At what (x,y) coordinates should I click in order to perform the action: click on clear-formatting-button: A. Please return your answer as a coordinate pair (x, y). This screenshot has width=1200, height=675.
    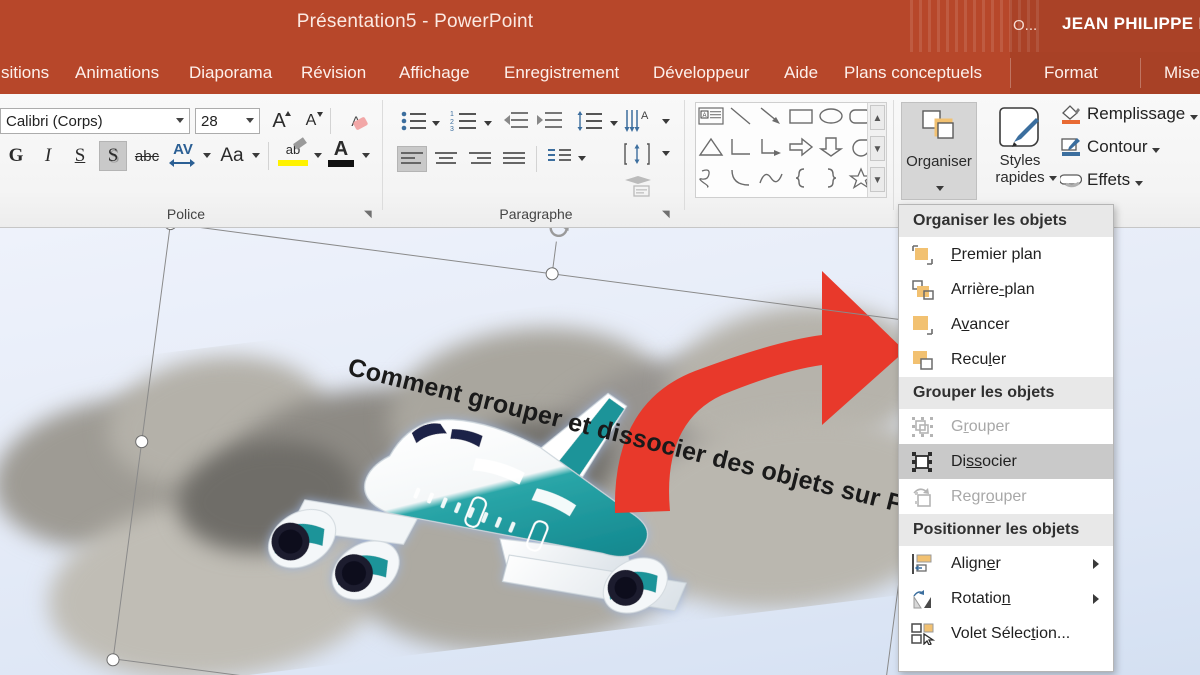
    Looking at the image, I should click on (356, 121).